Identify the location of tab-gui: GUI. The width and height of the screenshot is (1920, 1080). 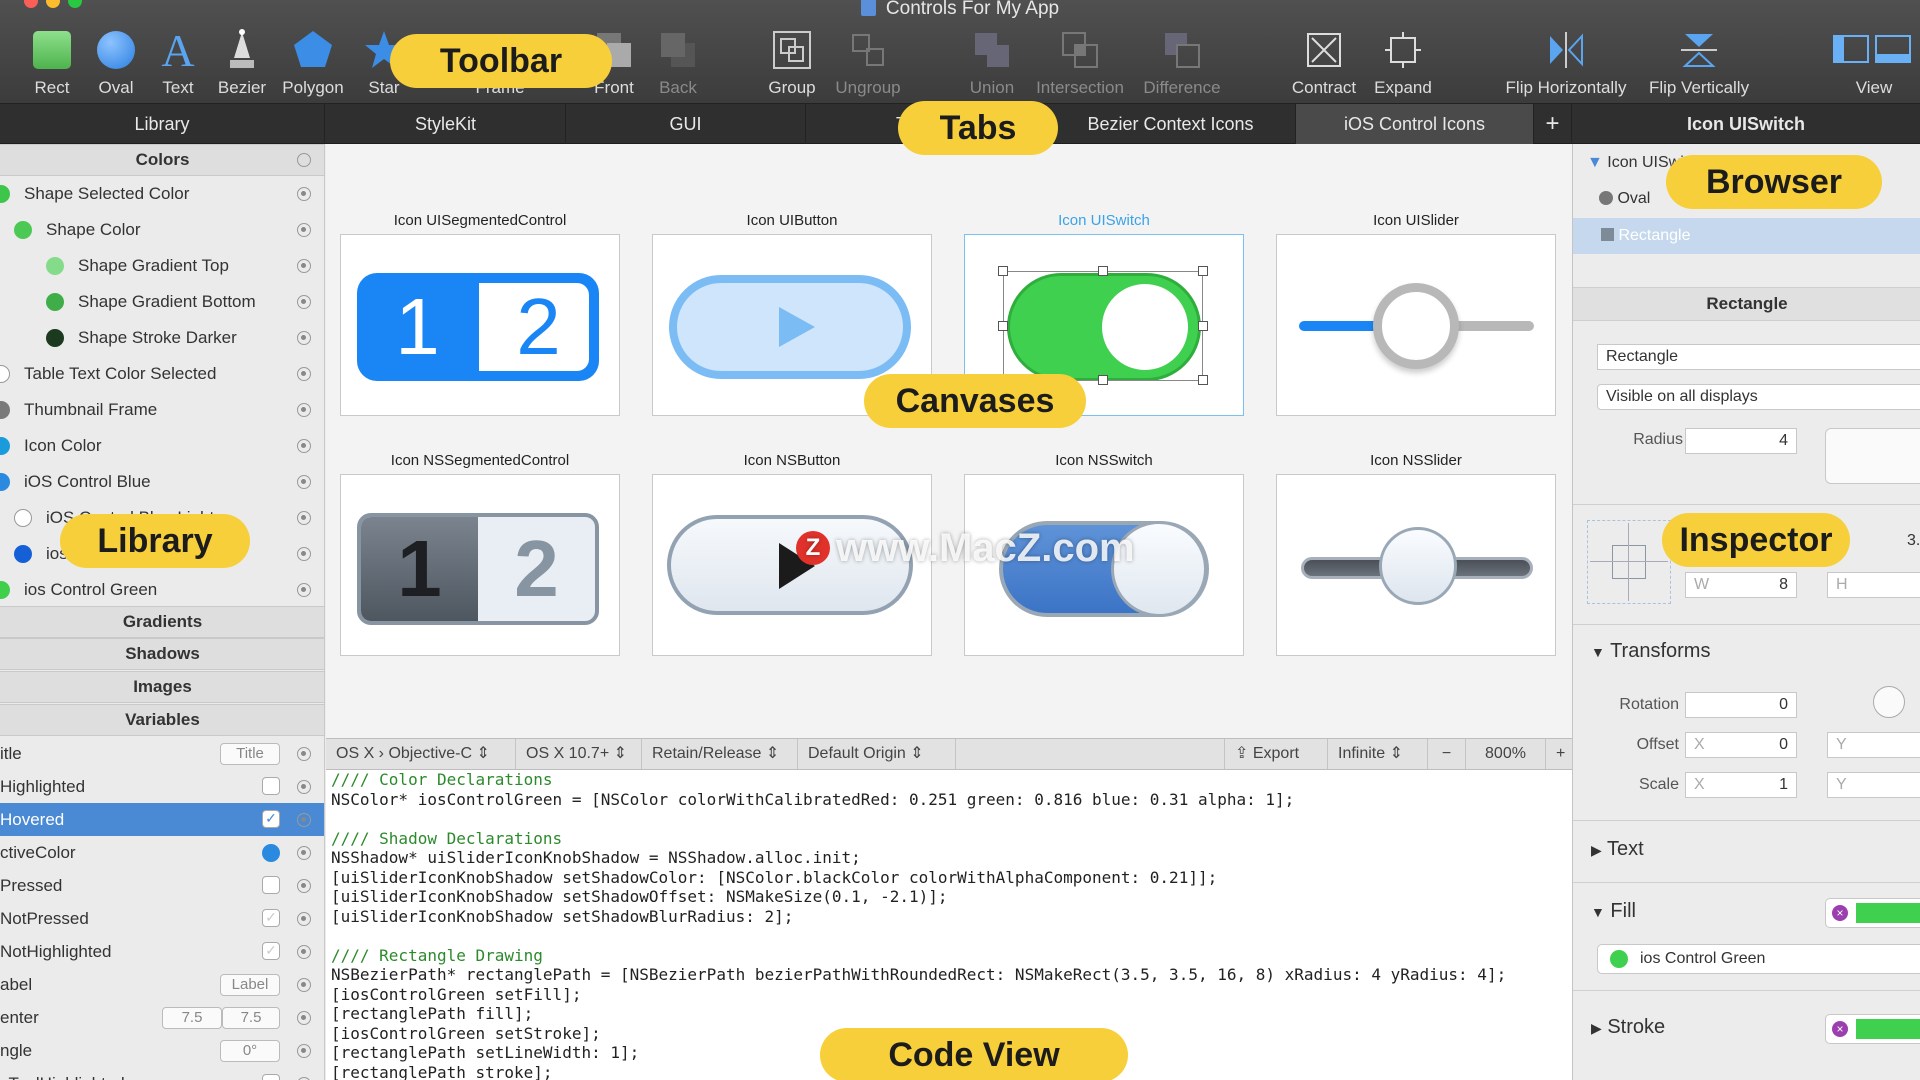
(686, 124).